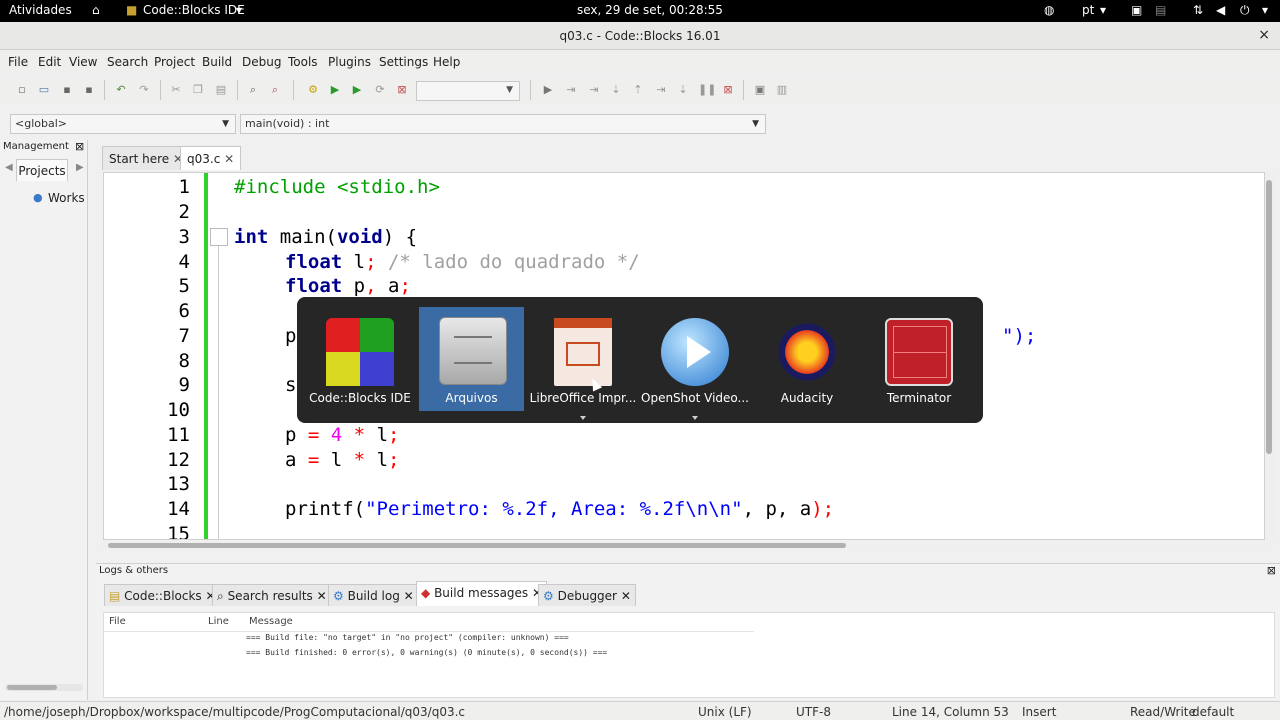  Describe the element at coordinates (44, 90) in the screenshot. I see `open-file-icon: ▭` at that location.